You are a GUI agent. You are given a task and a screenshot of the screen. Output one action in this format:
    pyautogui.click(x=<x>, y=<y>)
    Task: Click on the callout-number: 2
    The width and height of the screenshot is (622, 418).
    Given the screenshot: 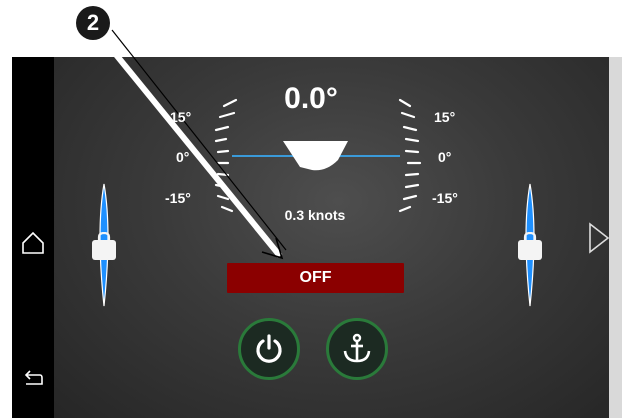 What is the action you would take?
    pyautogui.click(x=93, y=22)
    